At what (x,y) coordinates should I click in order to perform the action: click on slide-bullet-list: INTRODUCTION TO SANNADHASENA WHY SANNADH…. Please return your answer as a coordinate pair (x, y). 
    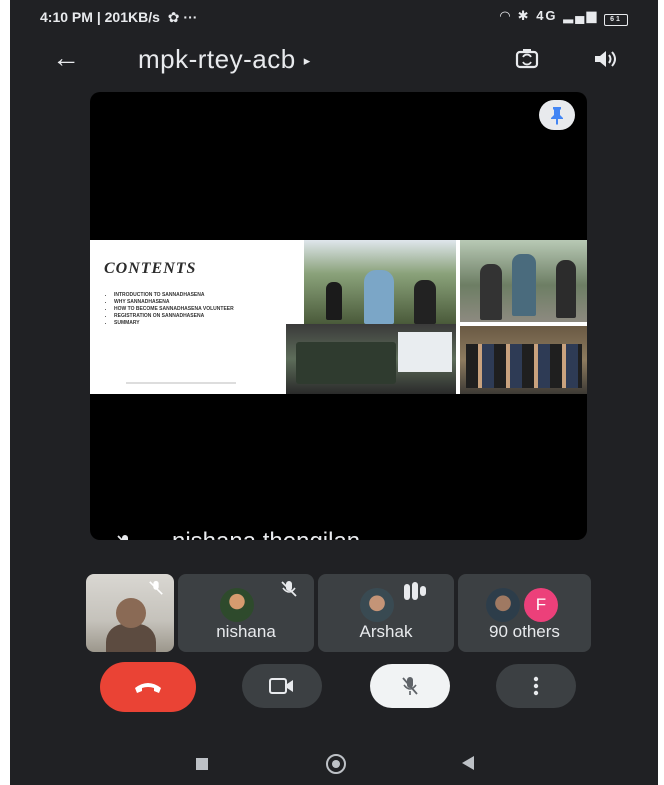
    Looking at the image, I should click on (202, 309).